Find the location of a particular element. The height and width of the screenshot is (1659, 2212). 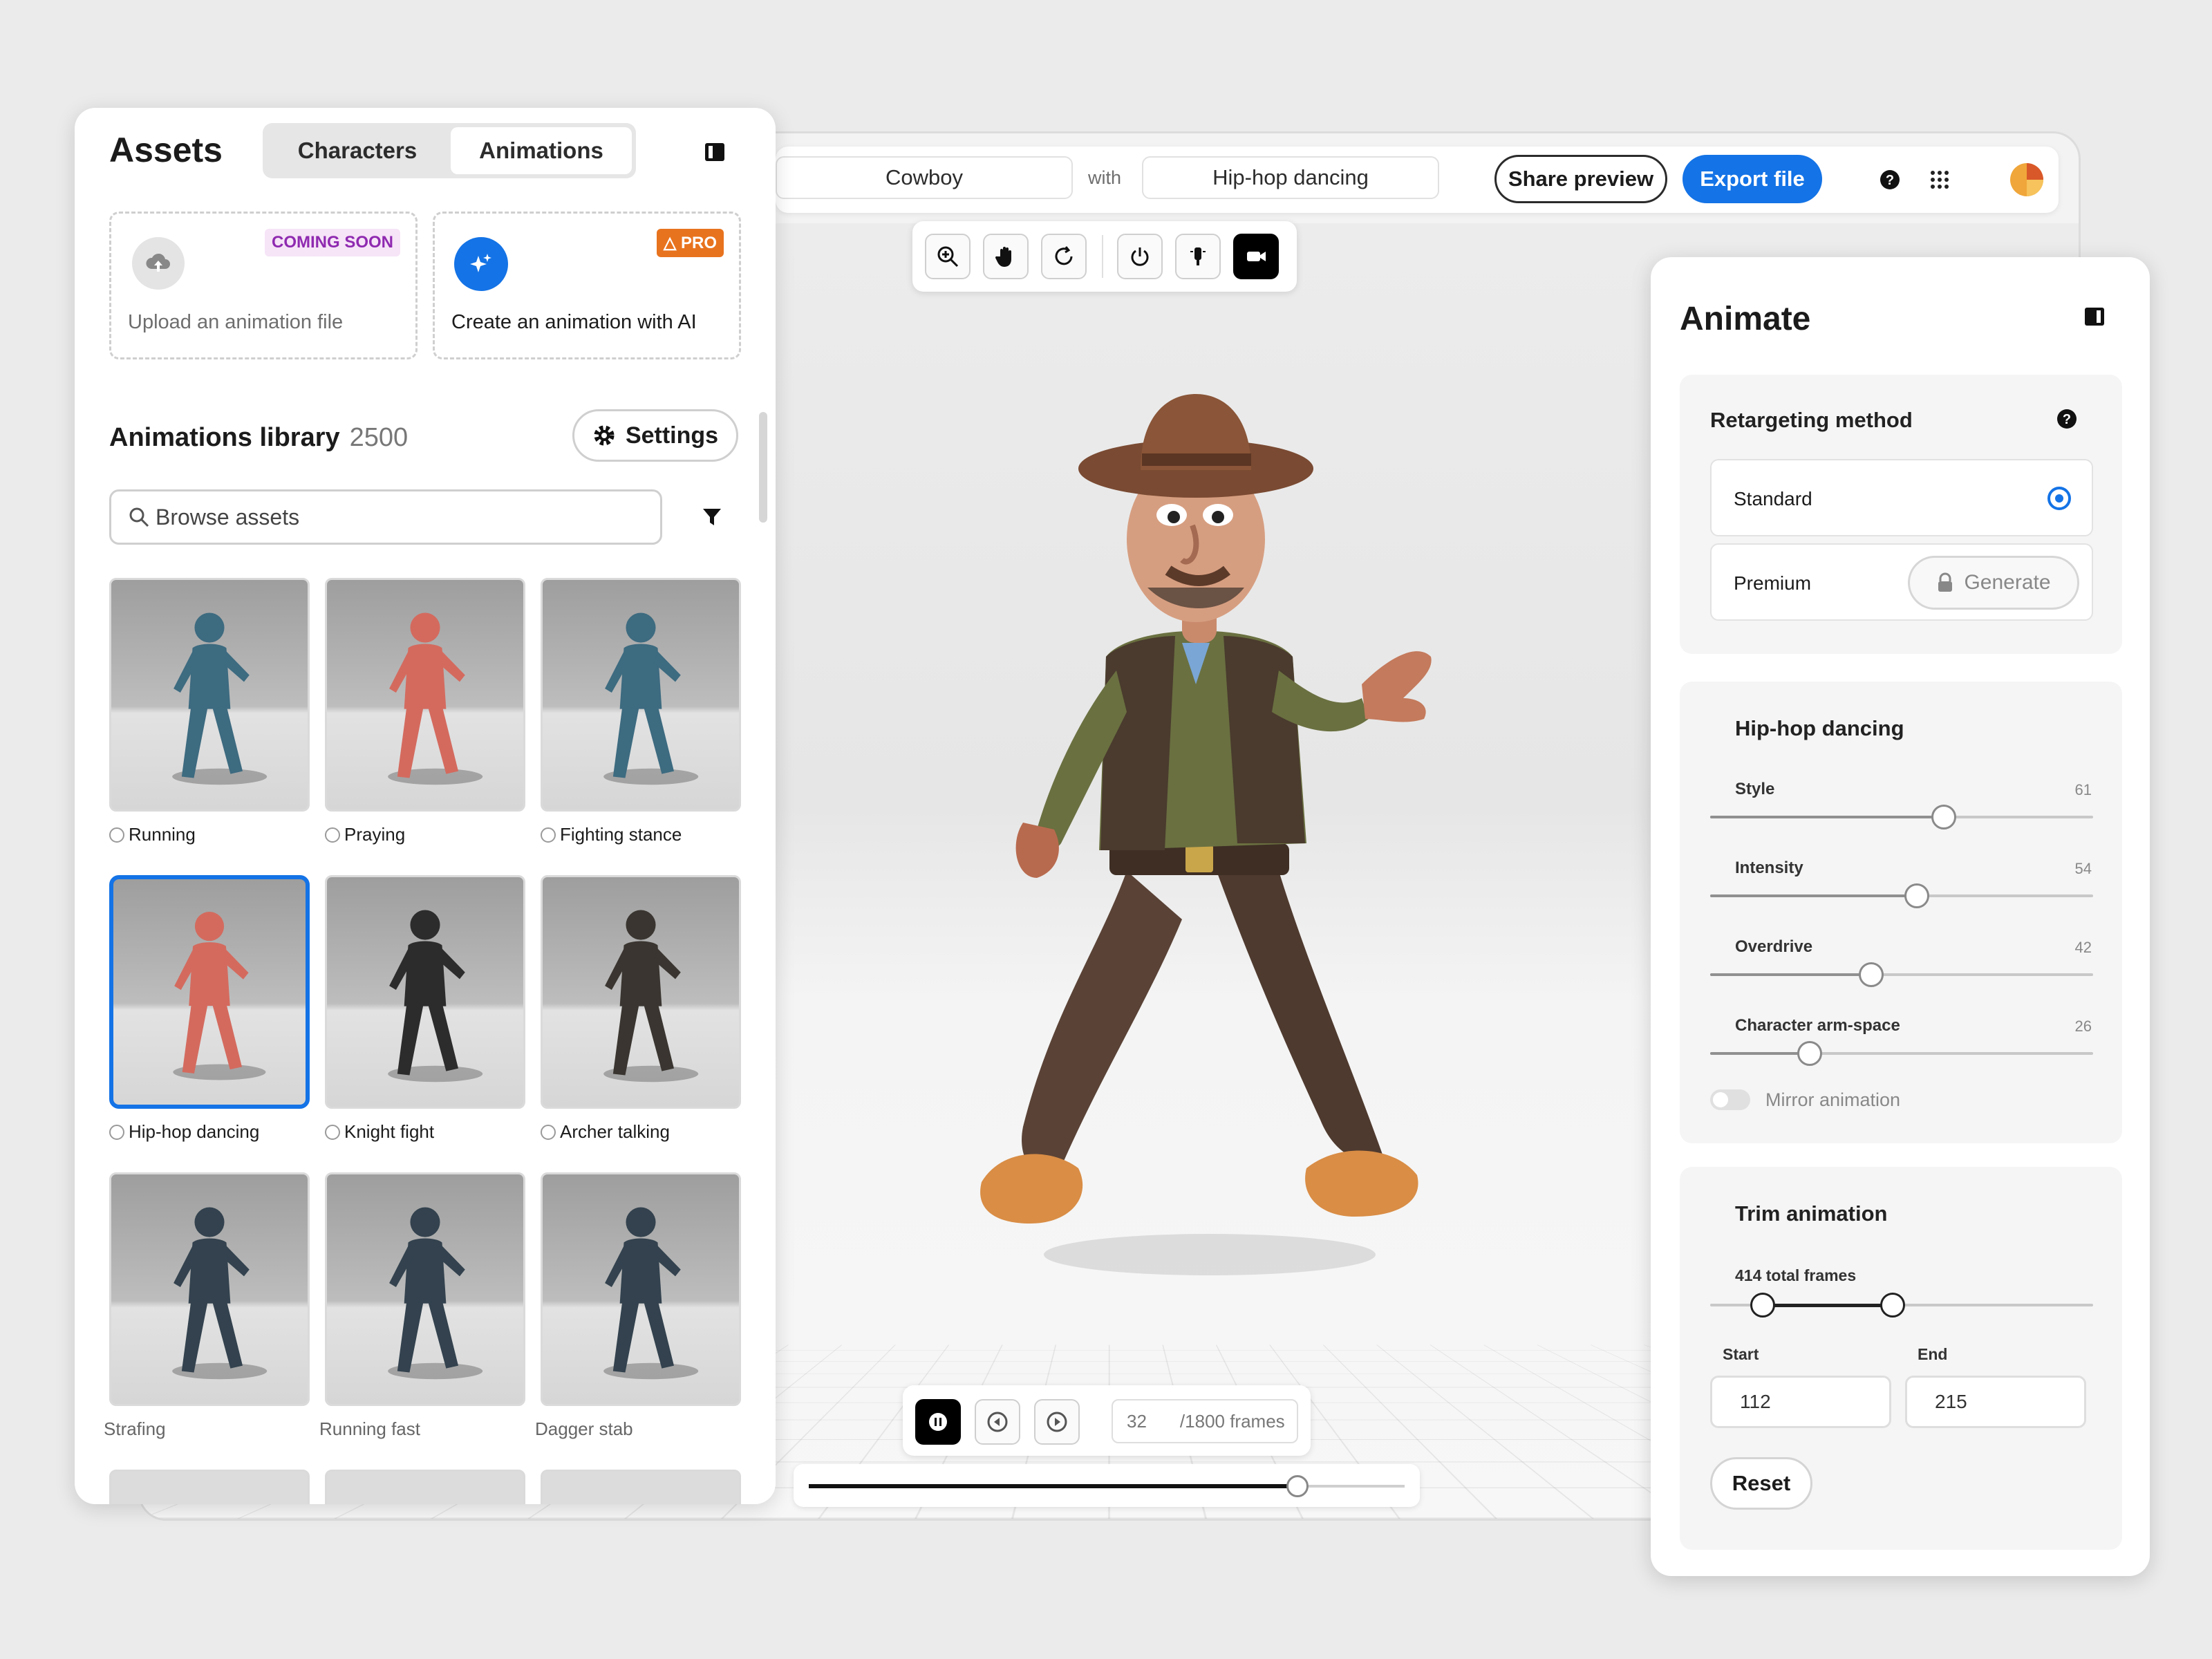

viewport-toolbar is located at coordinates (1104, 256).